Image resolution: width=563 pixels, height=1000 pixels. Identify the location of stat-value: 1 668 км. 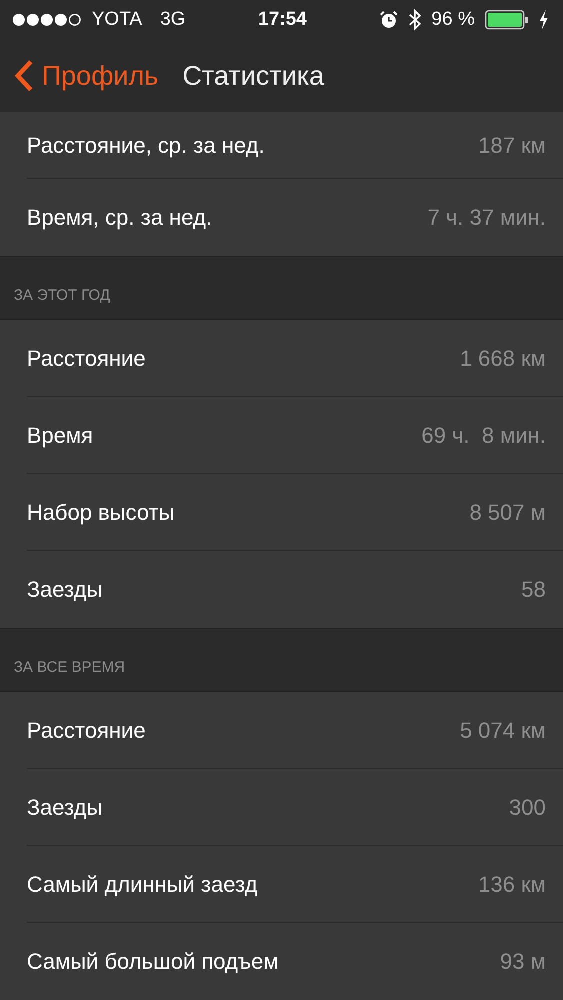
(503, 359).